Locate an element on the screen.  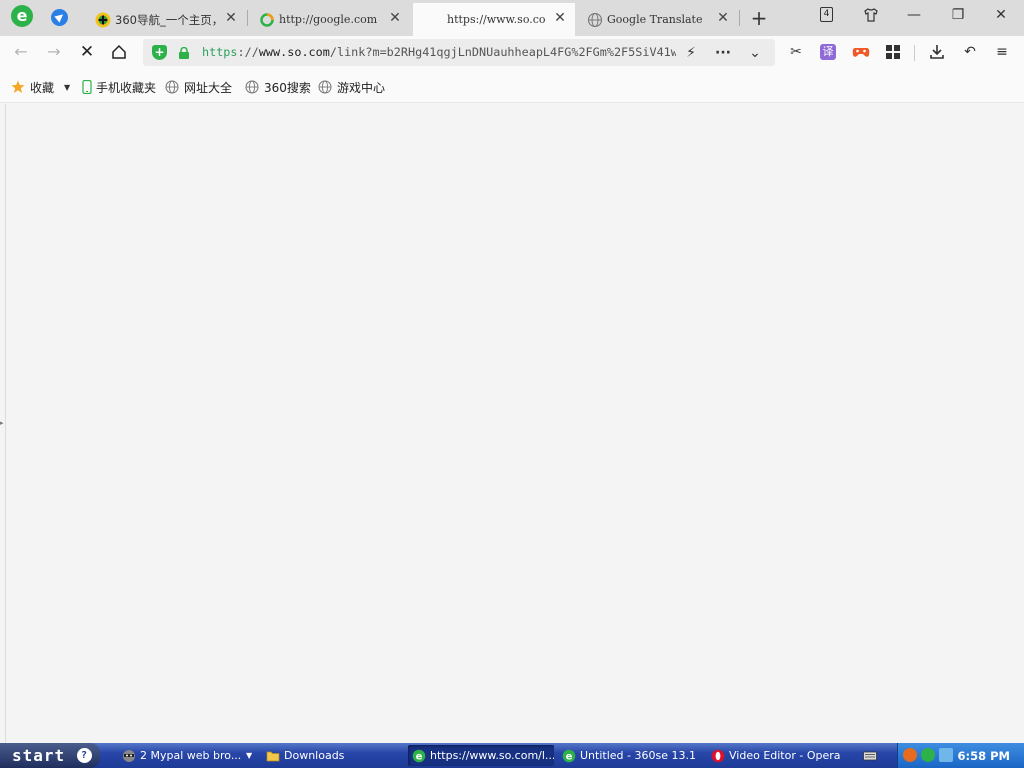
bookmark-label: 收藏 is located at coordinates (42, 87).